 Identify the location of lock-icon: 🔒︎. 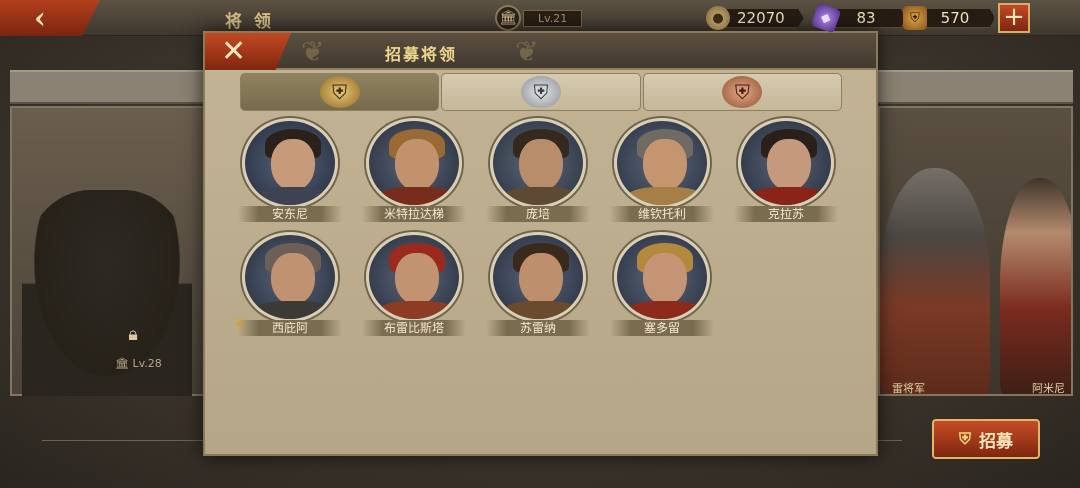
(133, 334).